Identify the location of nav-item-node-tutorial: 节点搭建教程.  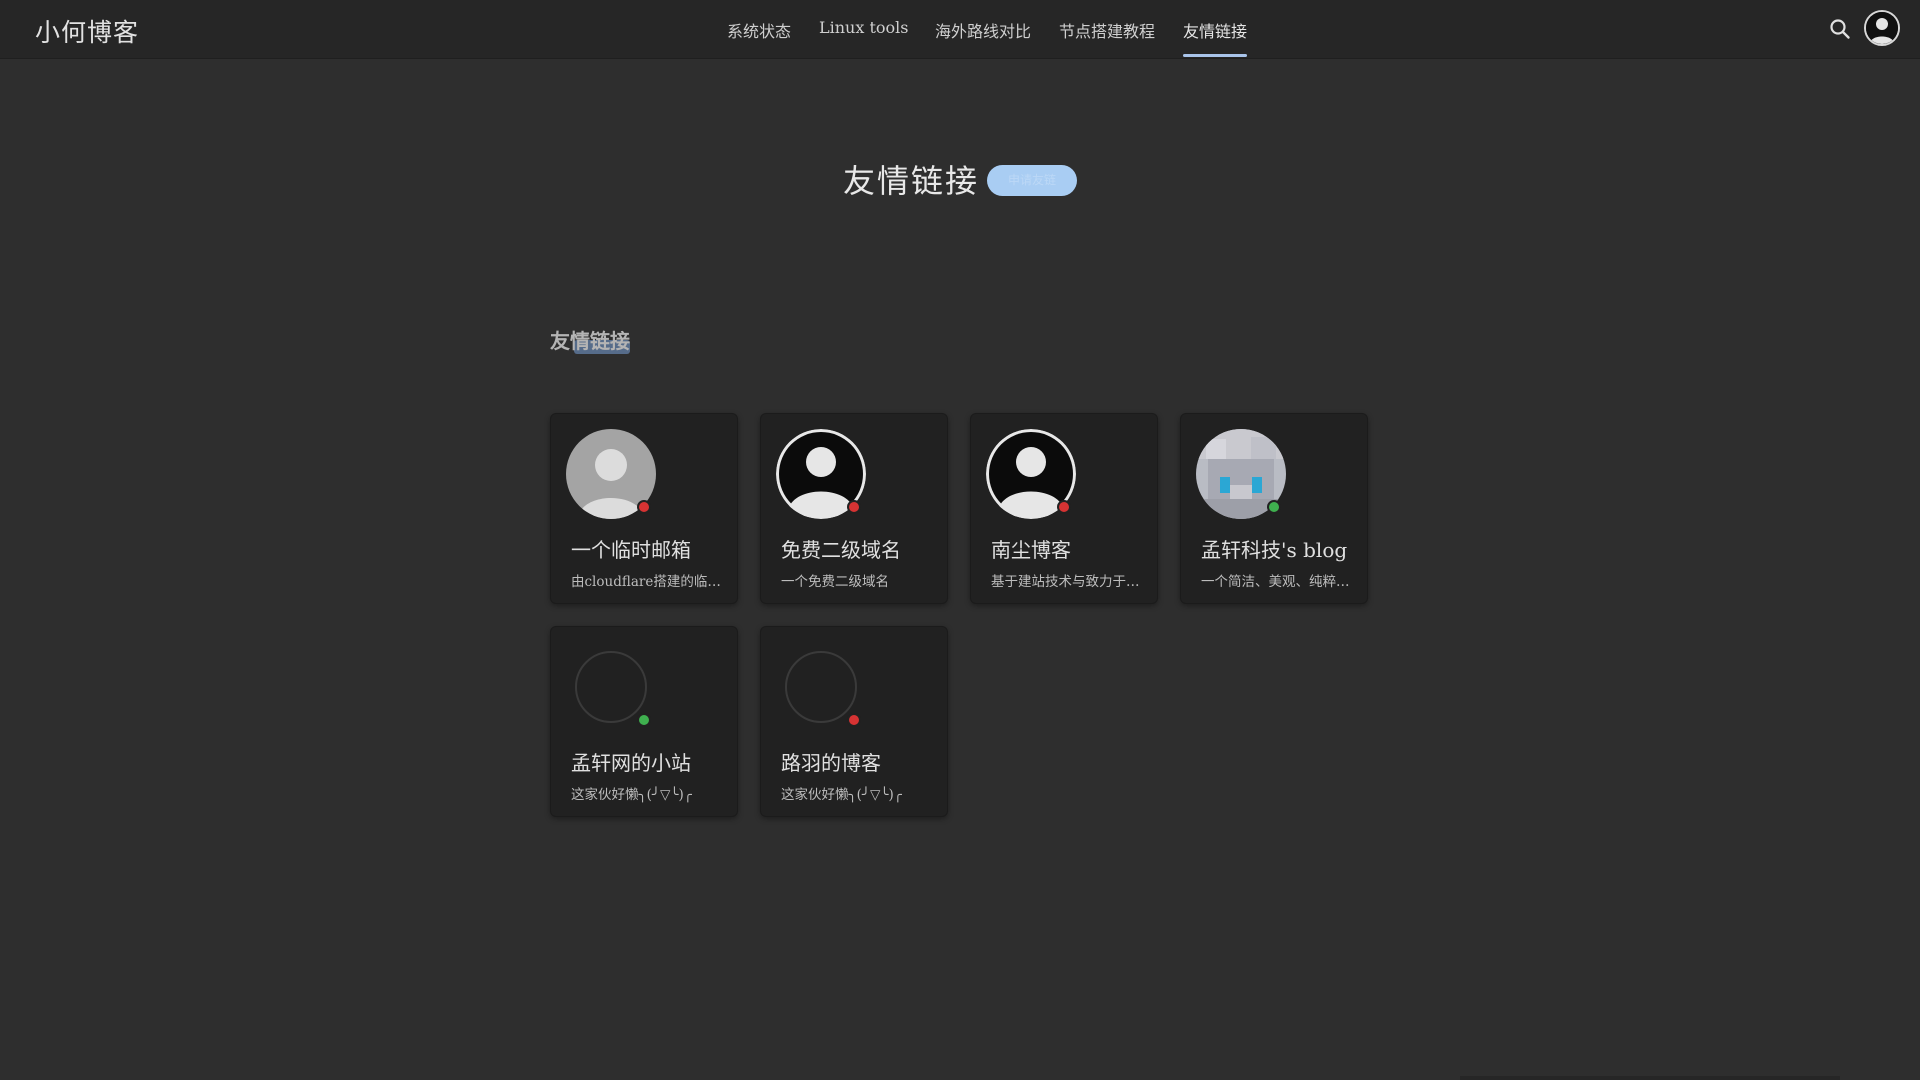
(1107, 30).